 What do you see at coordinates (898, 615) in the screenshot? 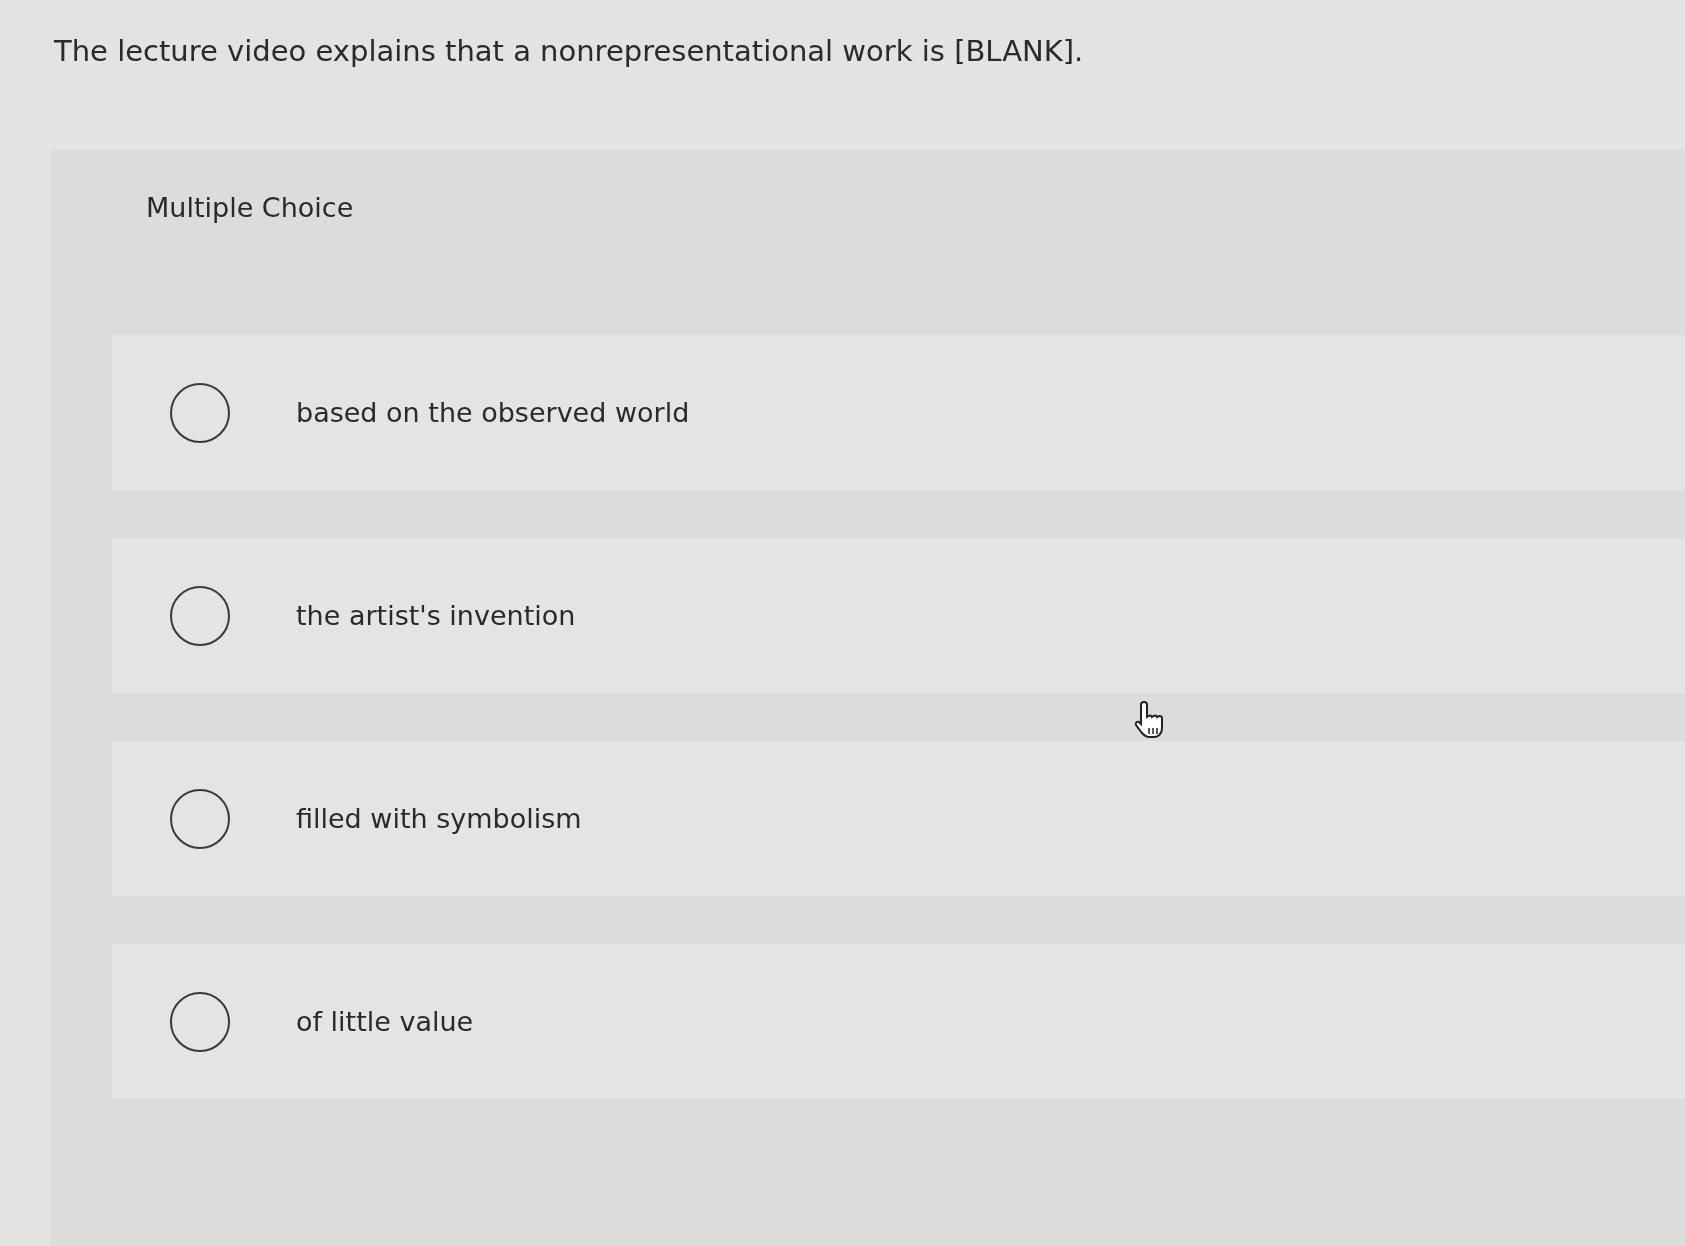
I see `answer-option: the artist's invention` at bounding box center [898, 615].